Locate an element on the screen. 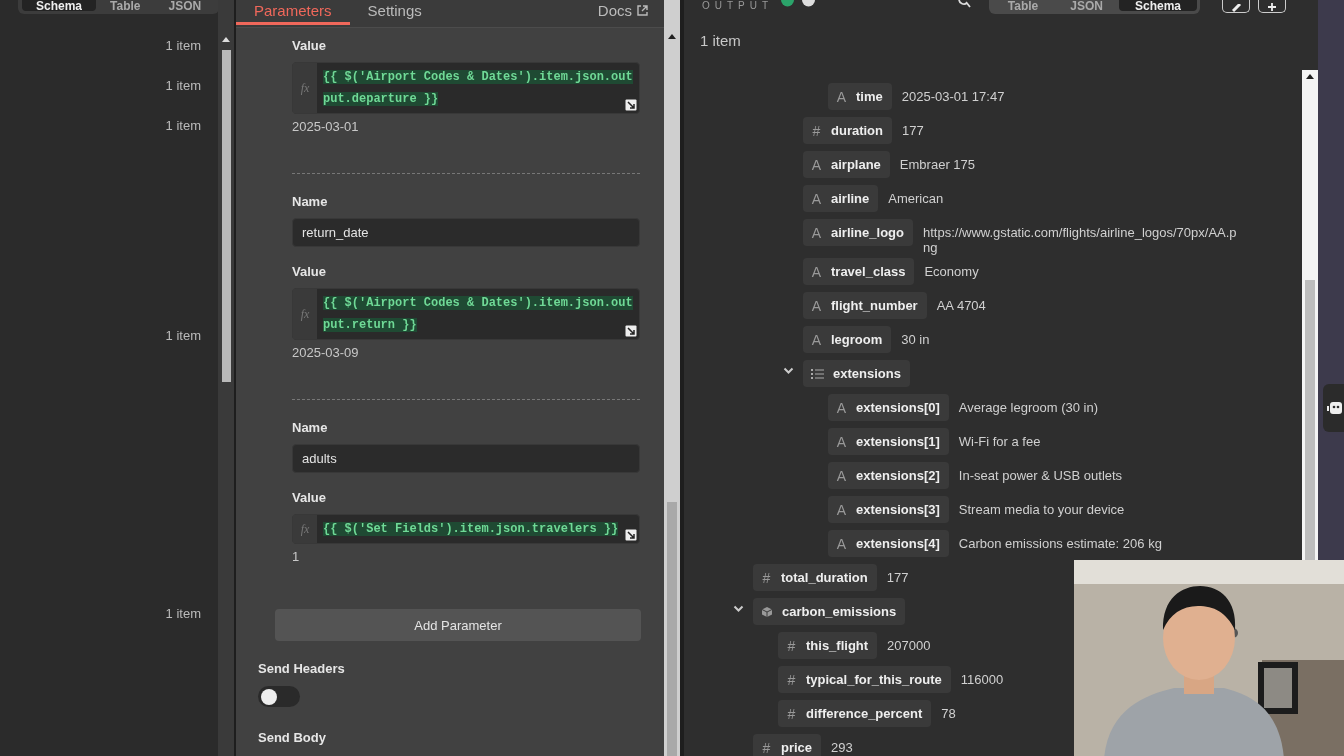 The image size is (1344, 756). pencil-icon is located at coordinates (1236, 8).